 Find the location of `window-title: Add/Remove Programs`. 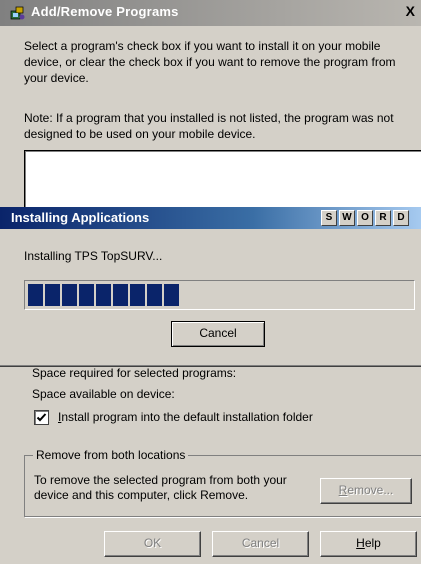

window-title: Add/Remove Programs is located at coordinates (105, 11).